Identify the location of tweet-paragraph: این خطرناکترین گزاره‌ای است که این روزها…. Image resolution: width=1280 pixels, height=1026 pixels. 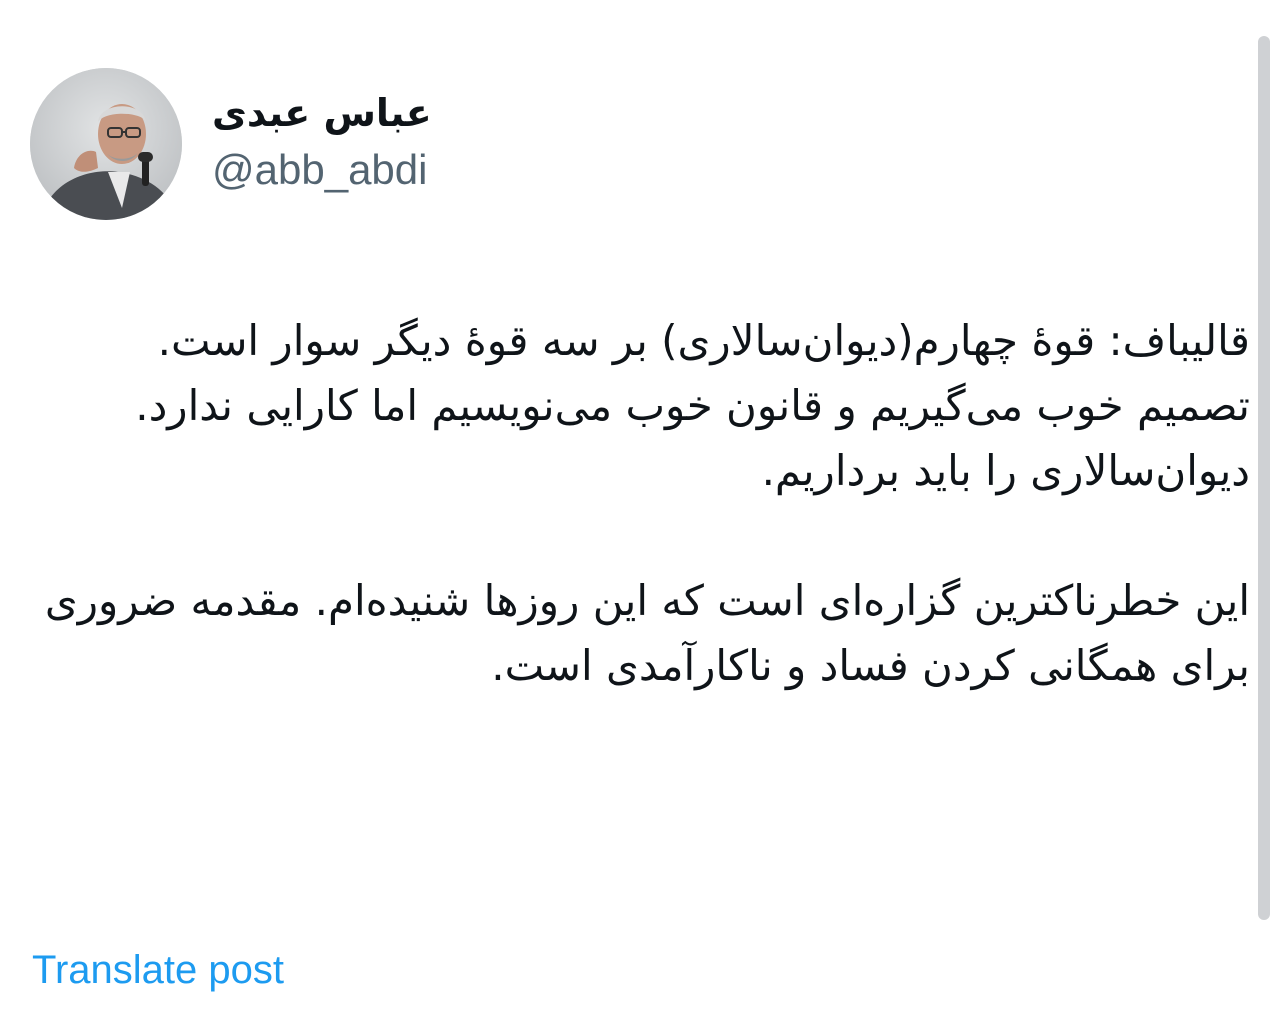
(647, 633).